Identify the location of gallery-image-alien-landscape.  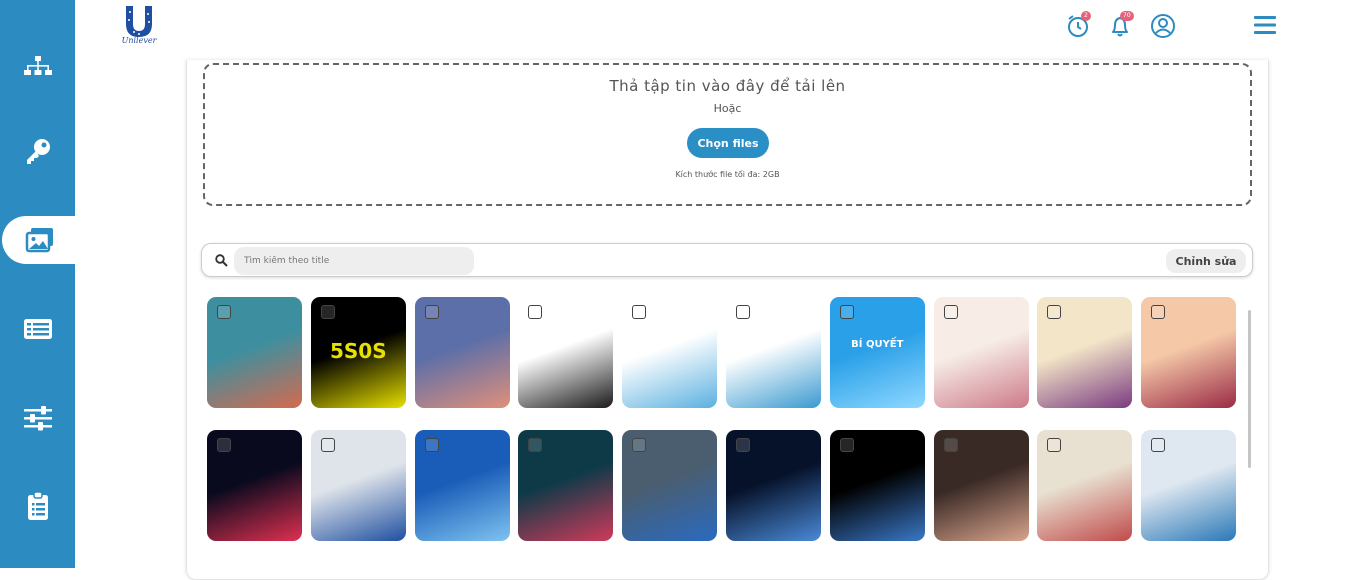
(254, 352).